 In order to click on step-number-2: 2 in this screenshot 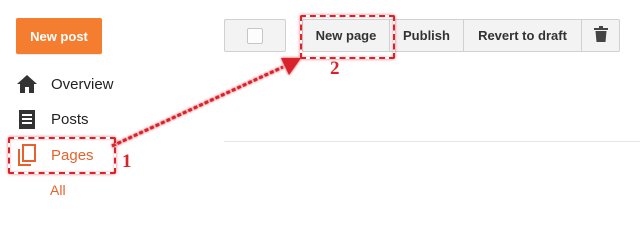, I will do `click(335, 68)`.